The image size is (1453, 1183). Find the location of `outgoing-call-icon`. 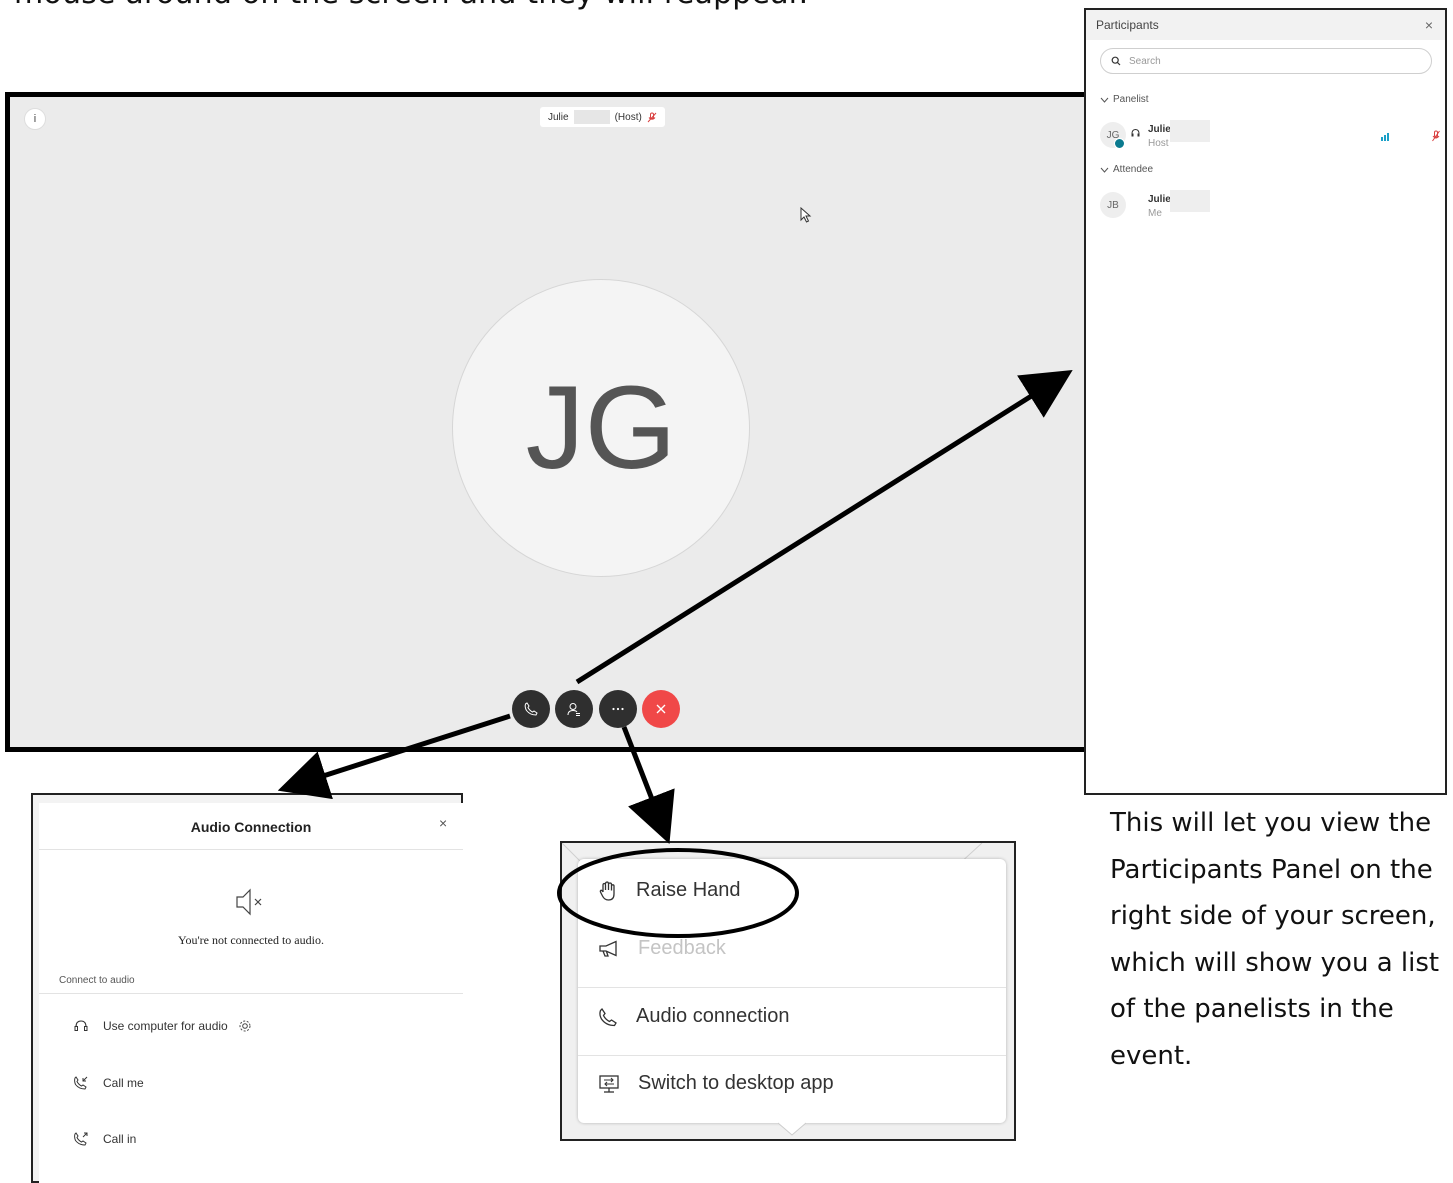

outgoing-call-icon is located at coordinates (81, 1139).